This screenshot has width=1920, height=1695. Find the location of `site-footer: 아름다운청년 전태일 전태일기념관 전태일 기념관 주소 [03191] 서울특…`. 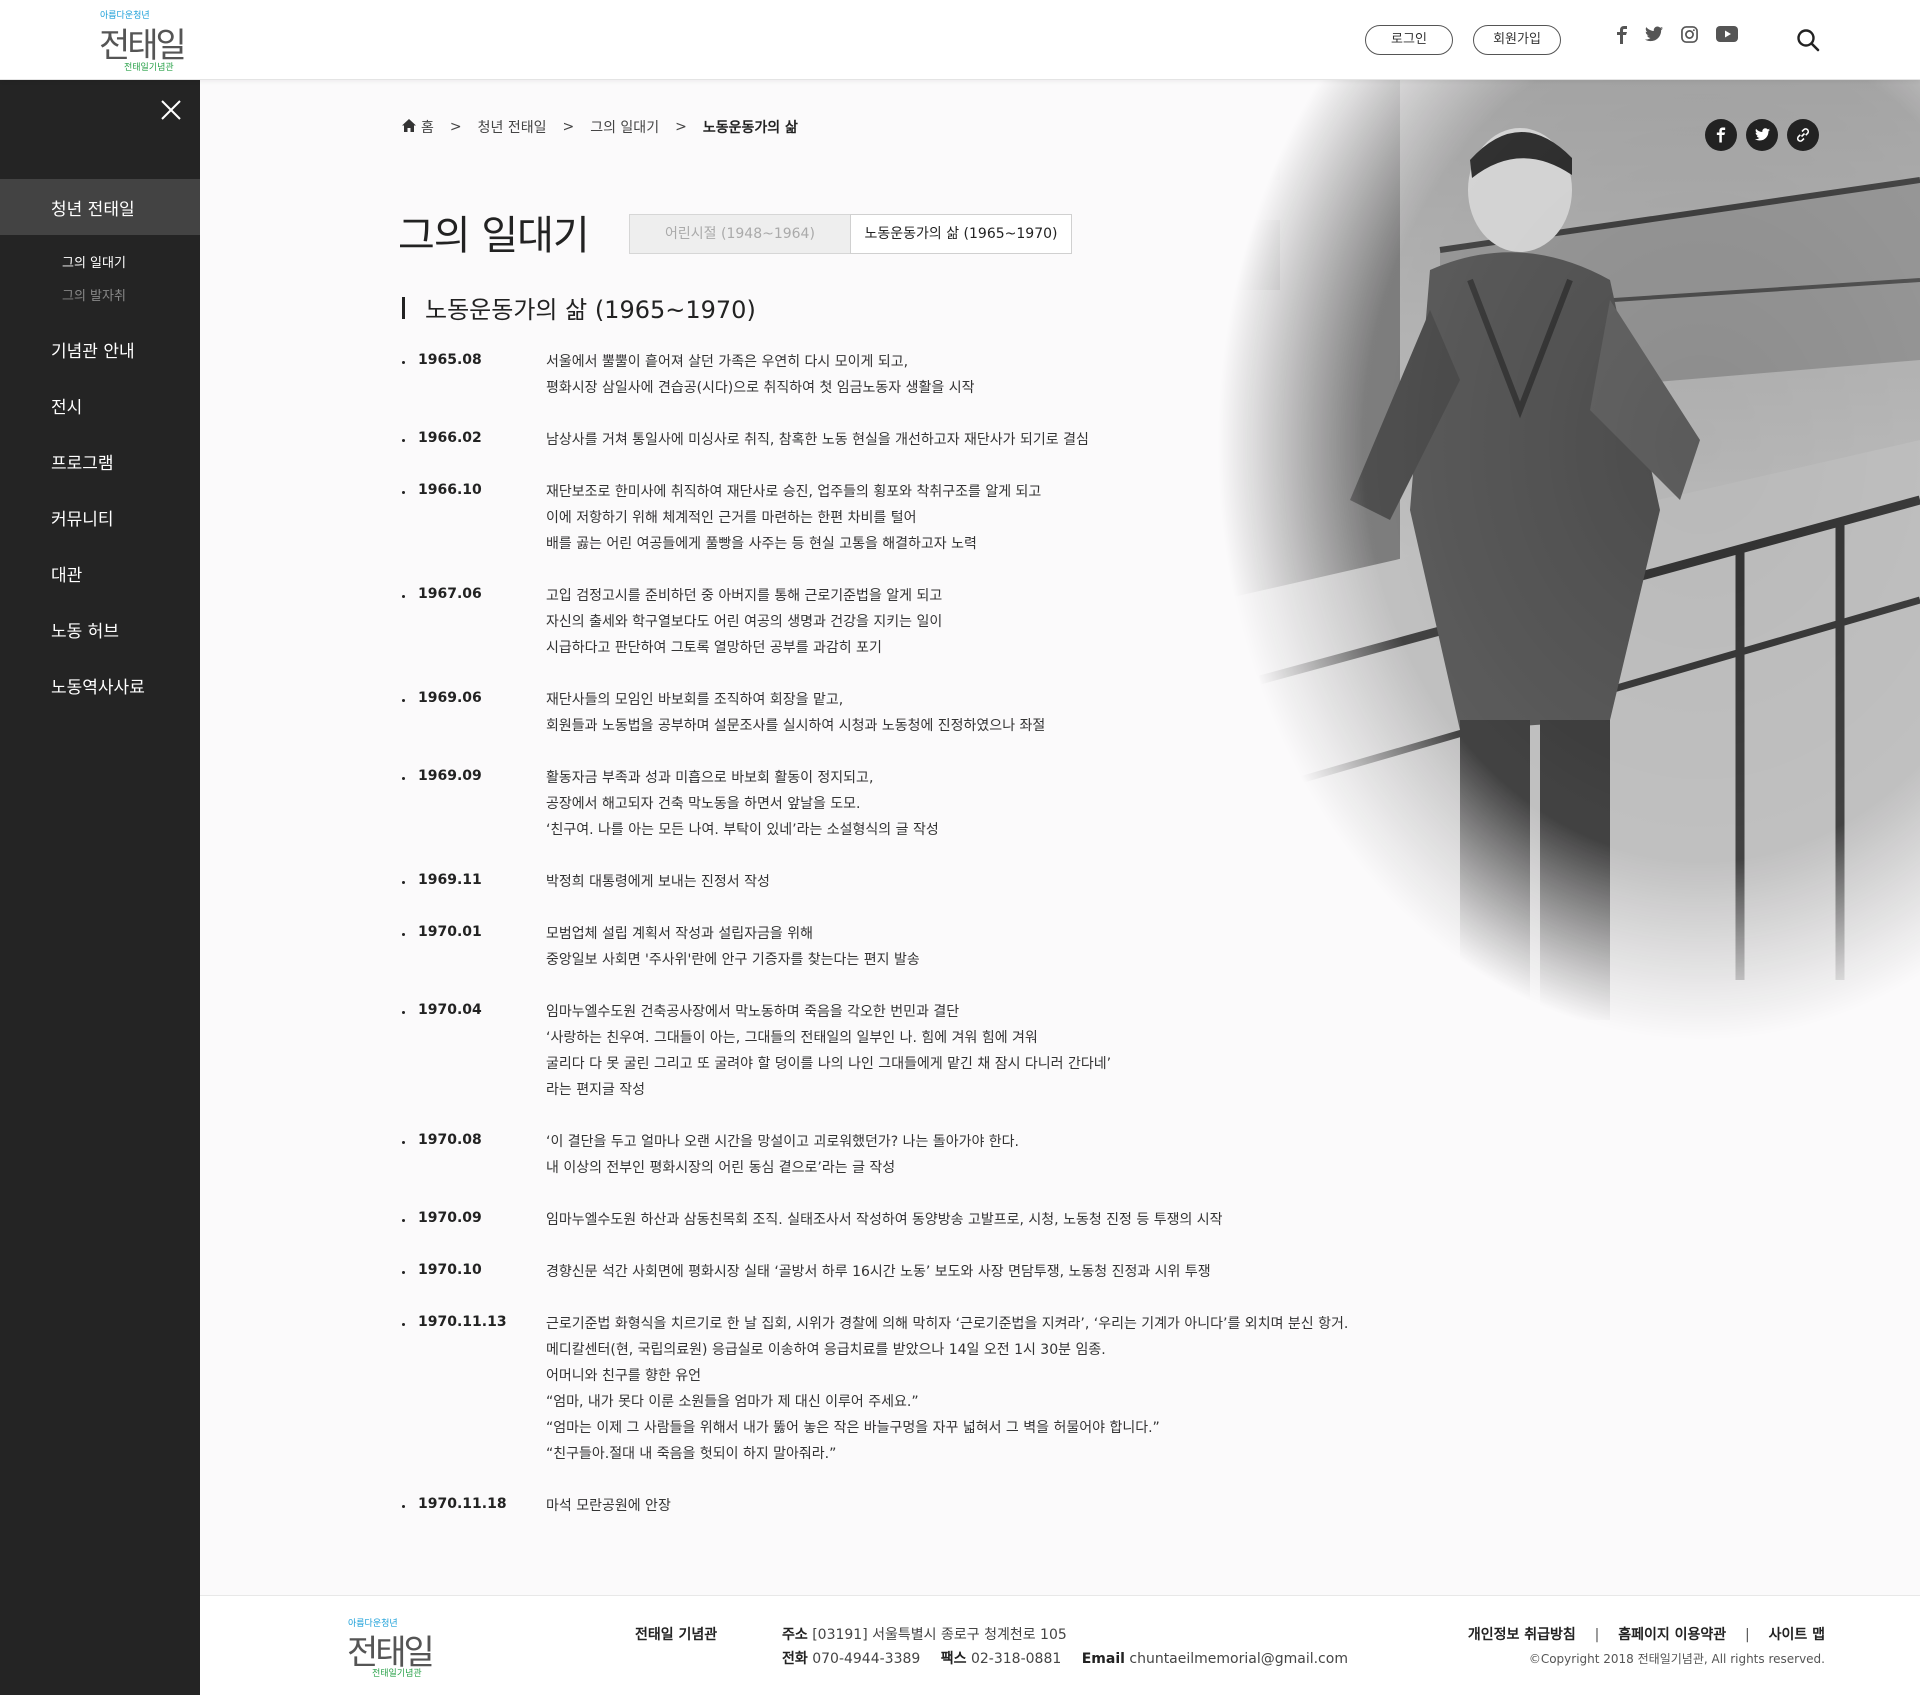

site-footer: 아름다운청년 전태일 전태일기념관 전태일 기념관 주소 [03191] 서울특… is located at coordinates (1060, 1645).